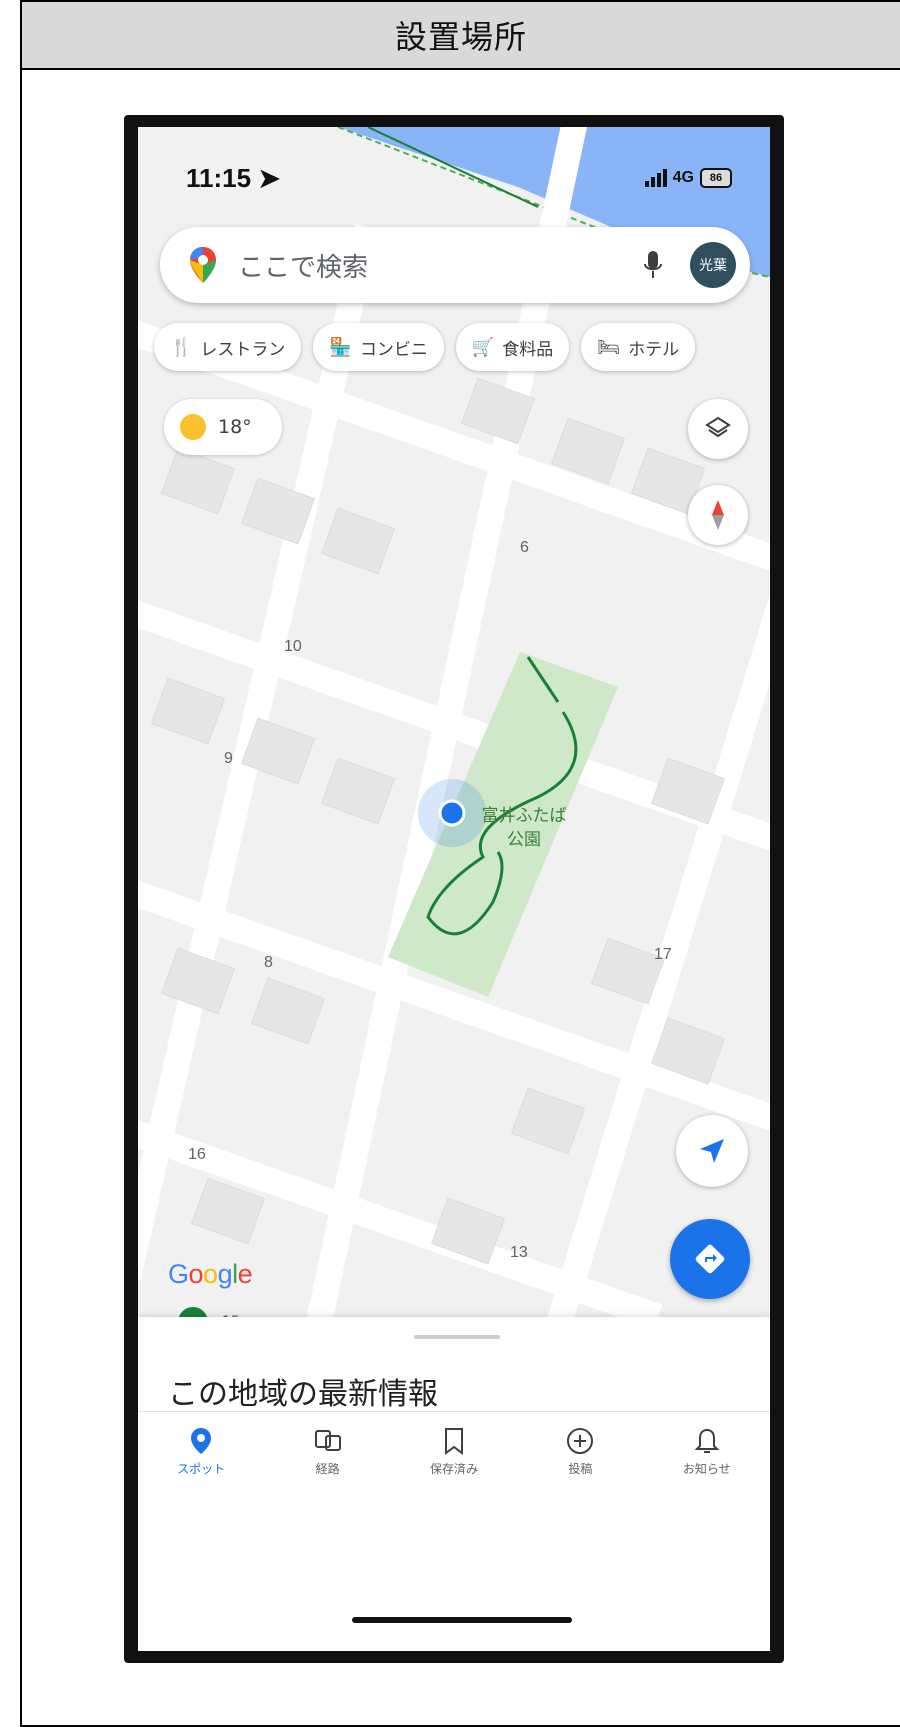 The width and height of the screenshot is (900, 1727). What do you see at coordinates (193, 427) in the screenshot?
I see `sun-icon` at bounding box center [193, 427].